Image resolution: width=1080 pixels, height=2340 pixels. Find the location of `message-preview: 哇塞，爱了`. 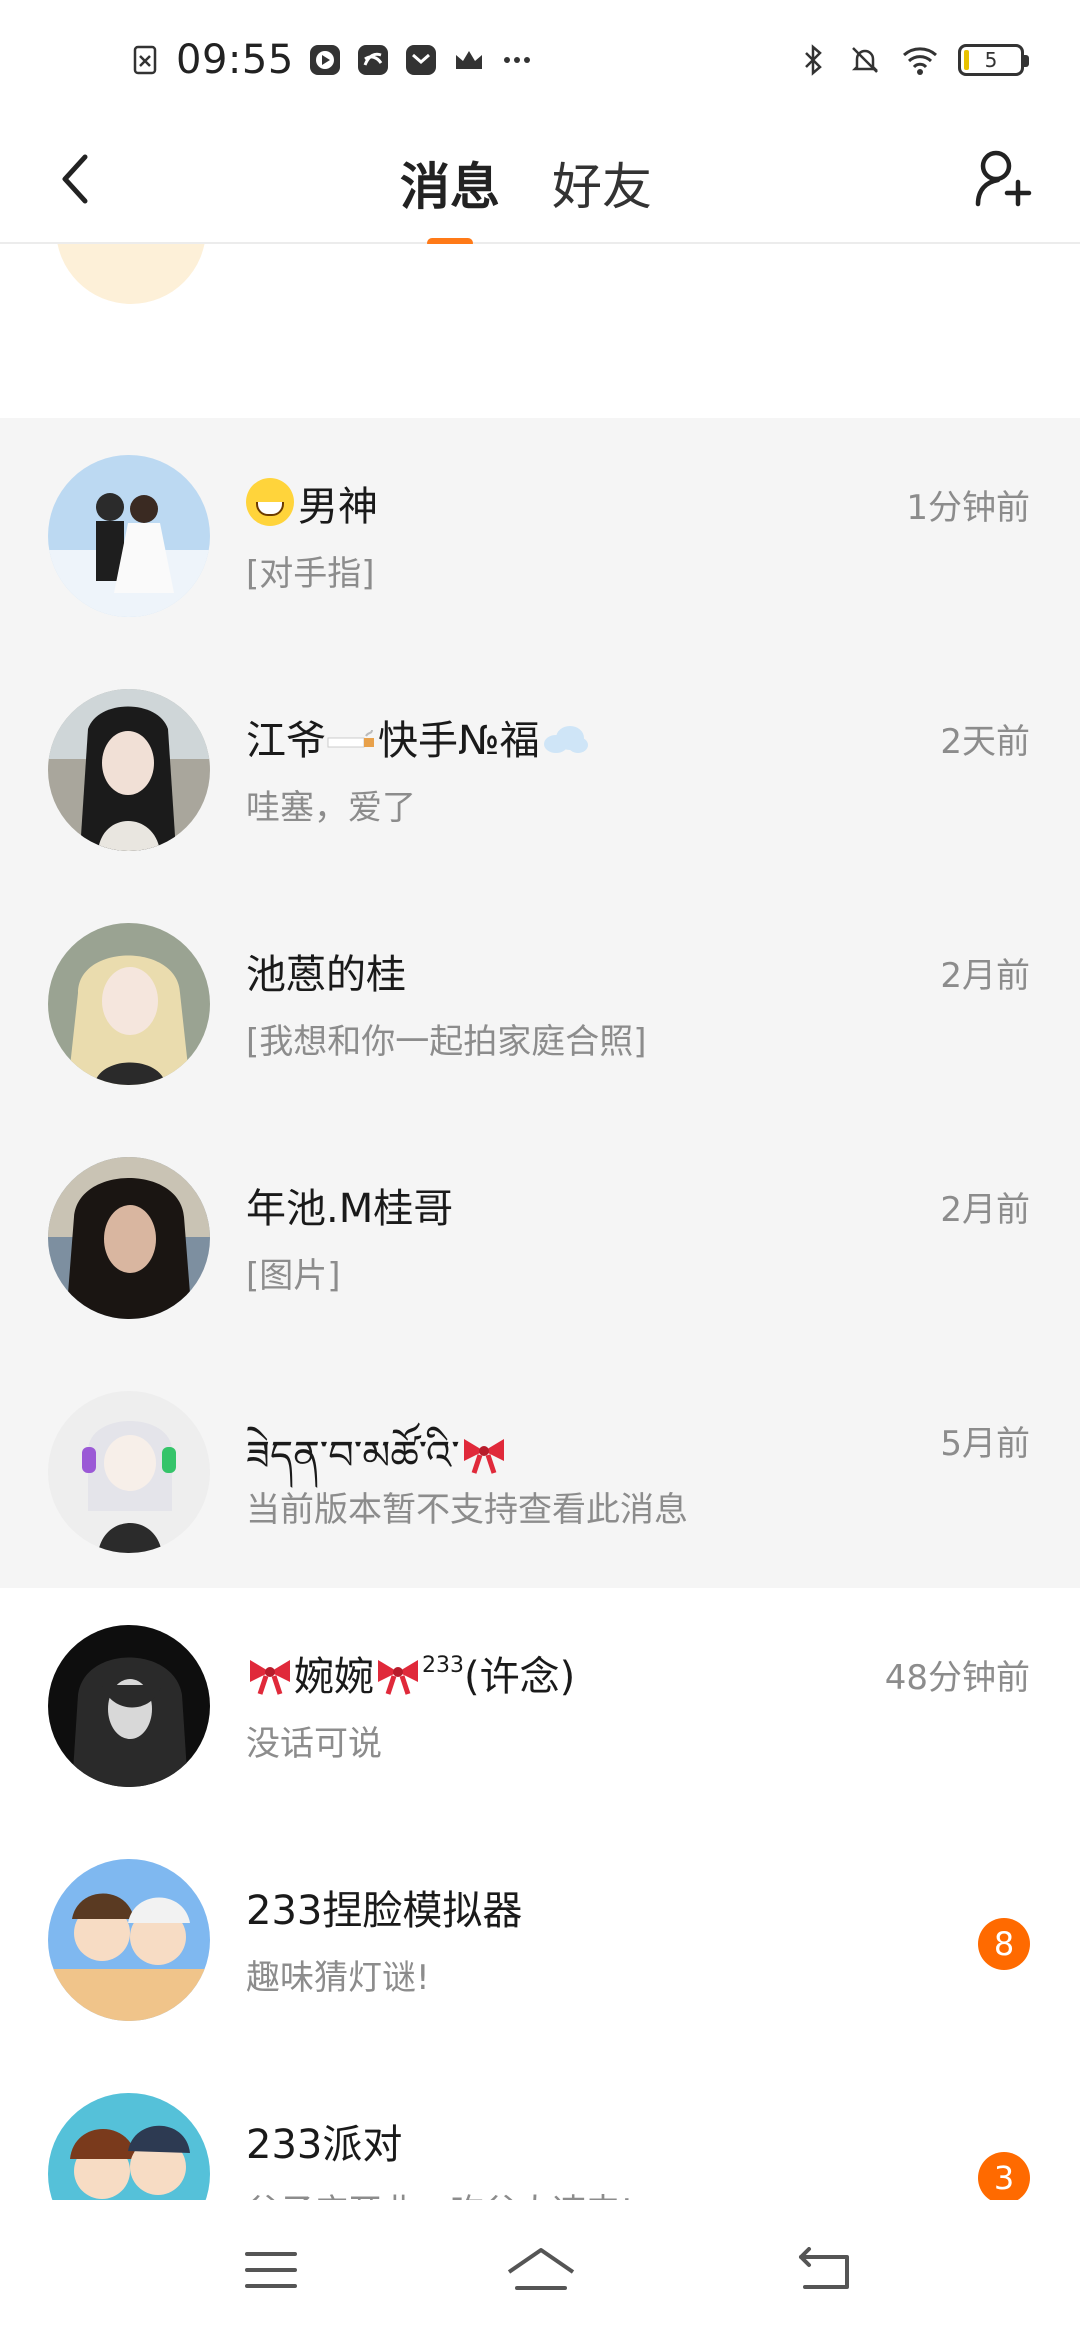

message-preview: 哇塞，爱了 is located at coordinates (331, 808).